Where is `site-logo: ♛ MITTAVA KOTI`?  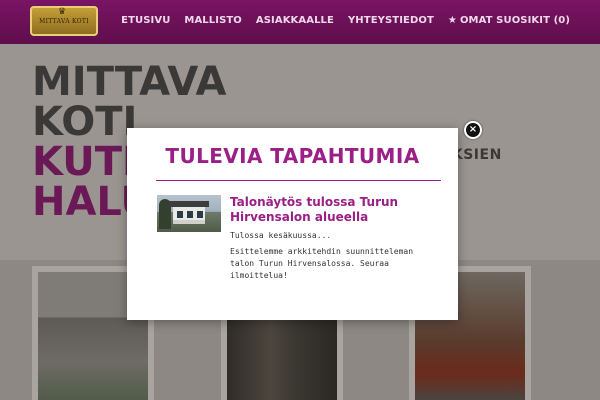
site-logo: ♛ MITTAVA KOTI is located at coordinates (64, 21).